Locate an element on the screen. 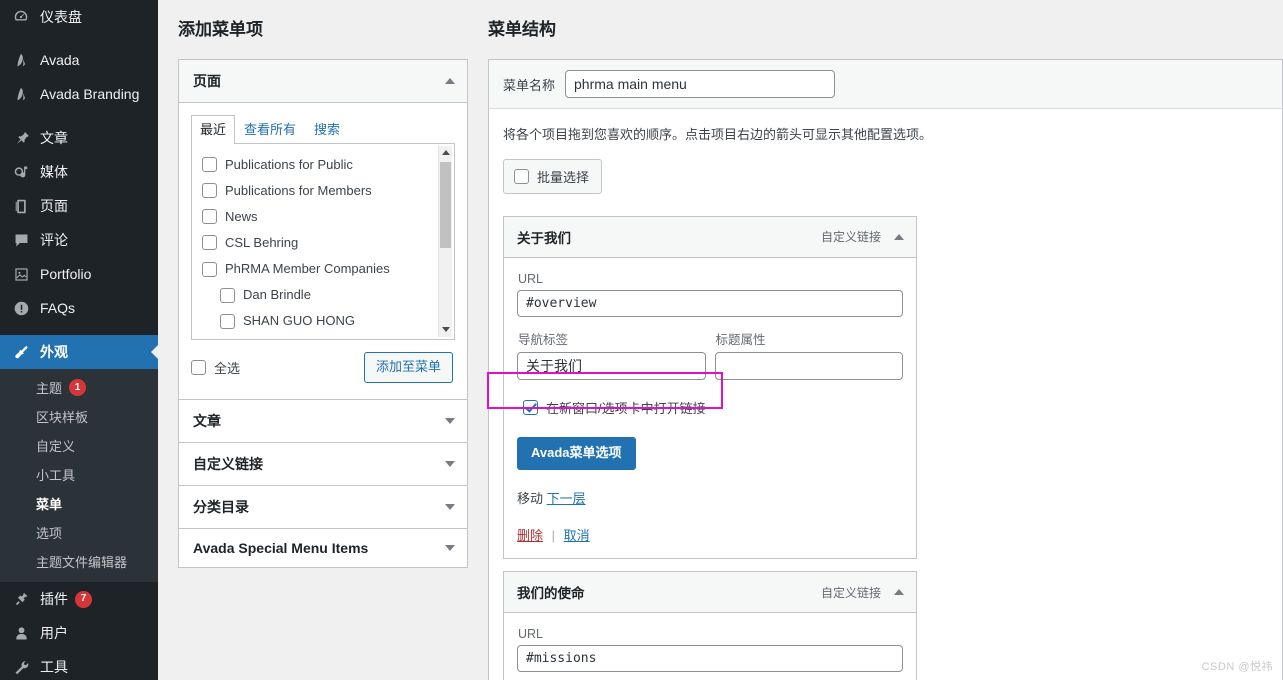 The width and height of the screenshot is (1283, 680). list-item: SHAN GUO HONG is located at coordinates (323, 321).